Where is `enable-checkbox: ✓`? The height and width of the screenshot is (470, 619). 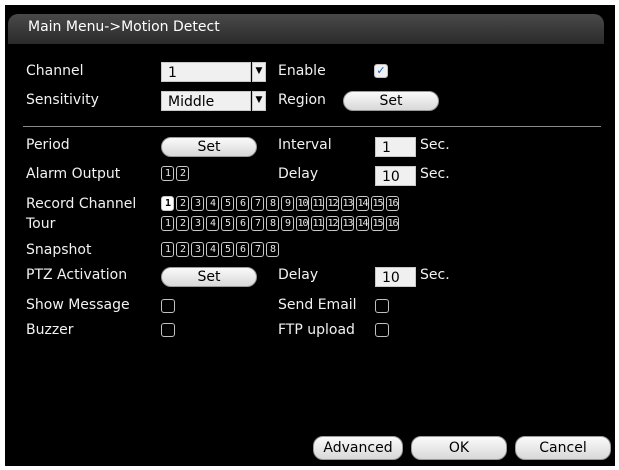 enable-checkbox: ✓ is located at coordinates (381, 71).